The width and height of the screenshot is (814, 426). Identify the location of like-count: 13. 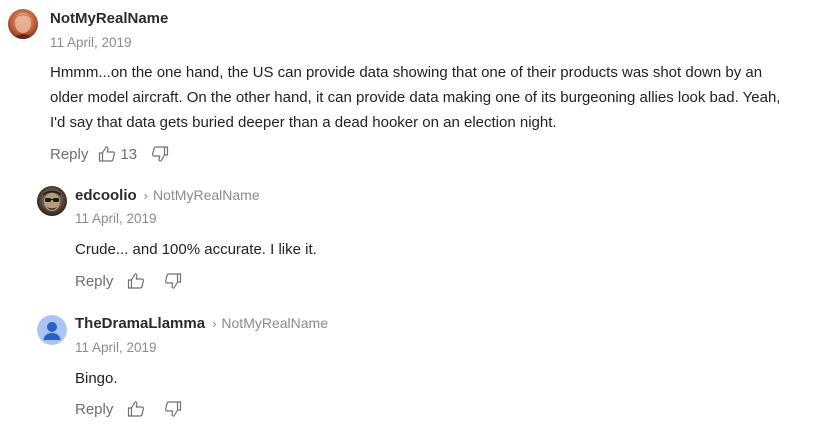
(129, 154).